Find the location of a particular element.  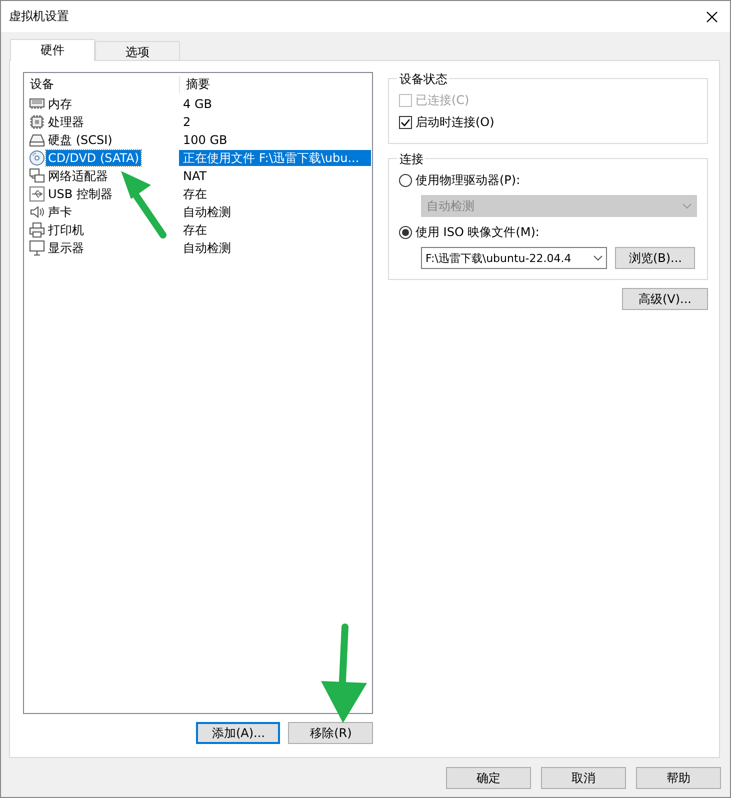

window-title: 虚拟机设置 is located at coordinates (39, 16).